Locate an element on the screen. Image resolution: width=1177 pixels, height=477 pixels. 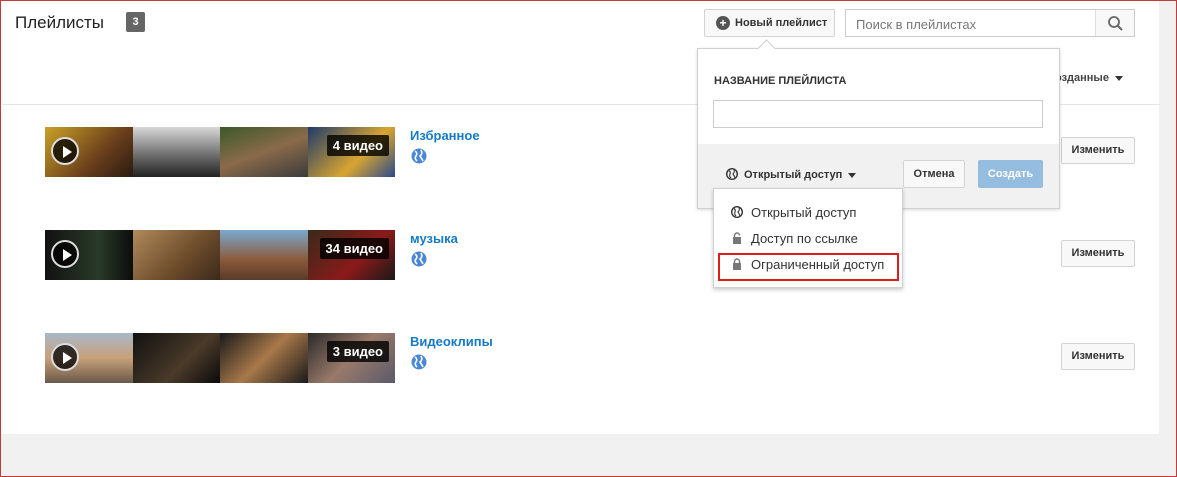
sort-dropdown: озданные is located at coordinates (1089, 78).